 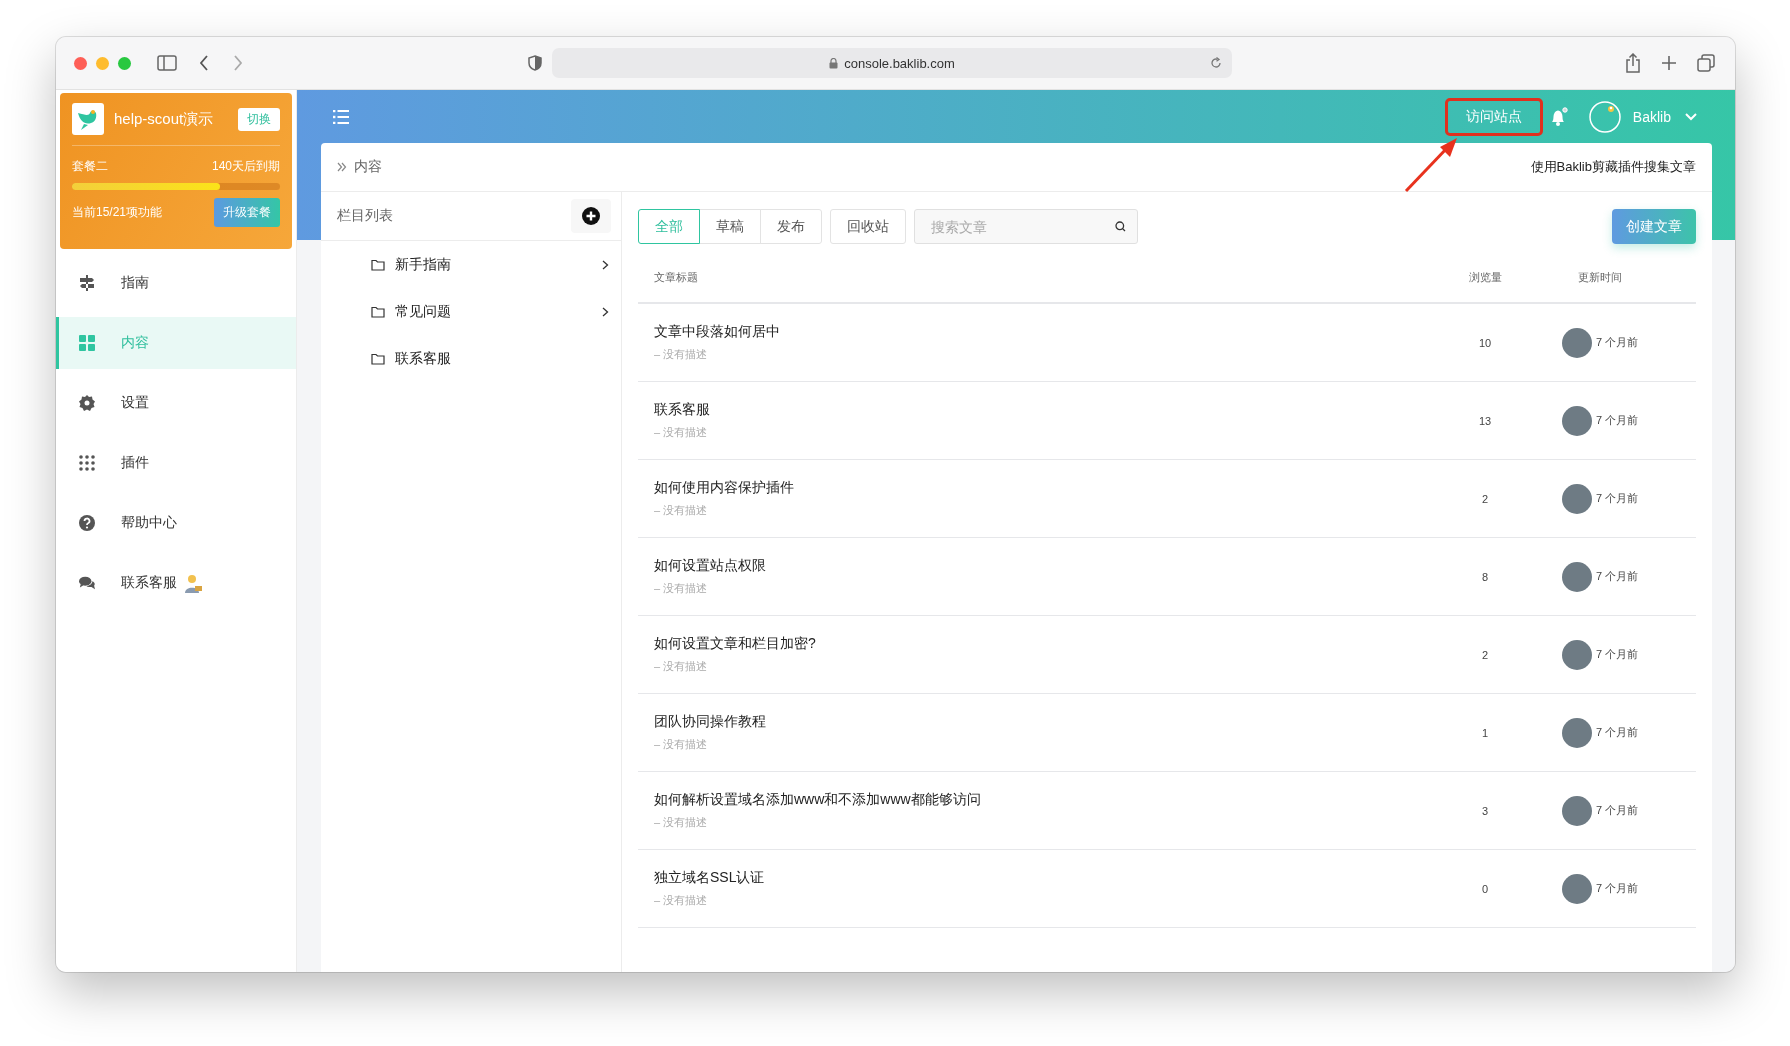 What do you see at coordinates (1485, 576) in the screenshot?
I see `view-count: 8` at bounding box center [1485, 576].